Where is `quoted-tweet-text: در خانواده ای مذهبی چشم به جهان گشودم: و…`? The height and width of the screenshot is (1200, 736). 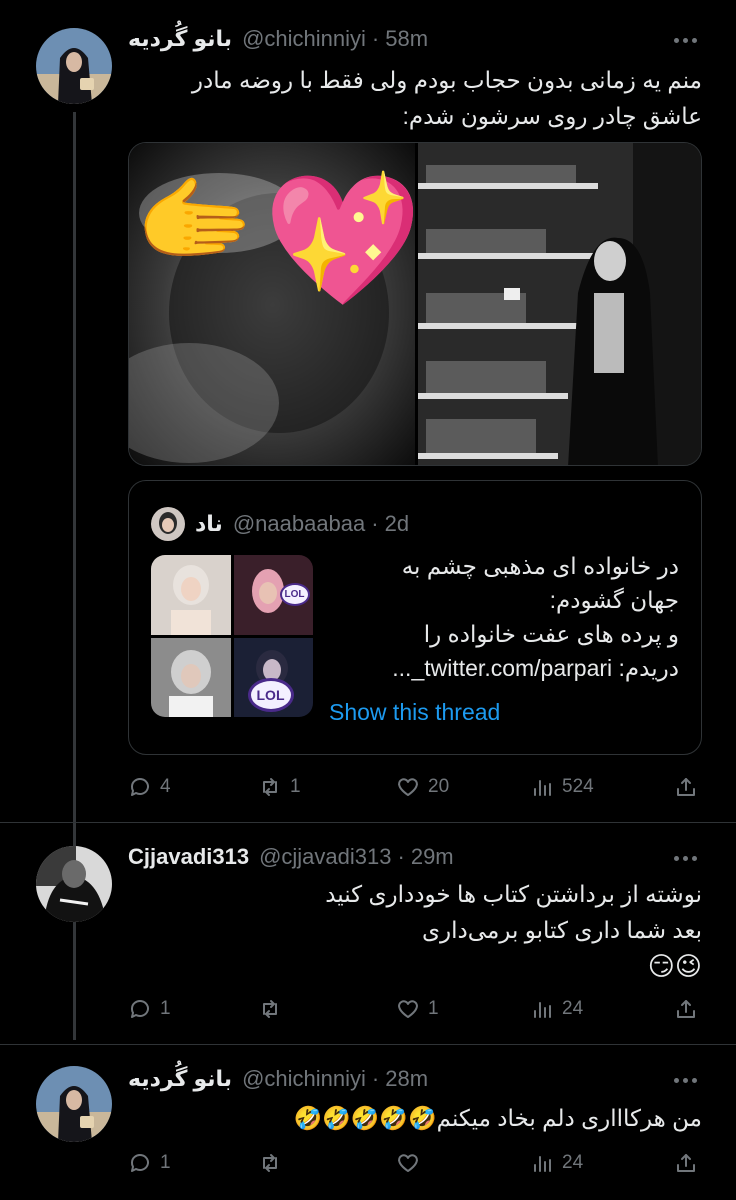
quoted-tweet-text: در خانواده ای مذهبی چشم به جهان گشودم: و… is located at coordinates (504, 617).